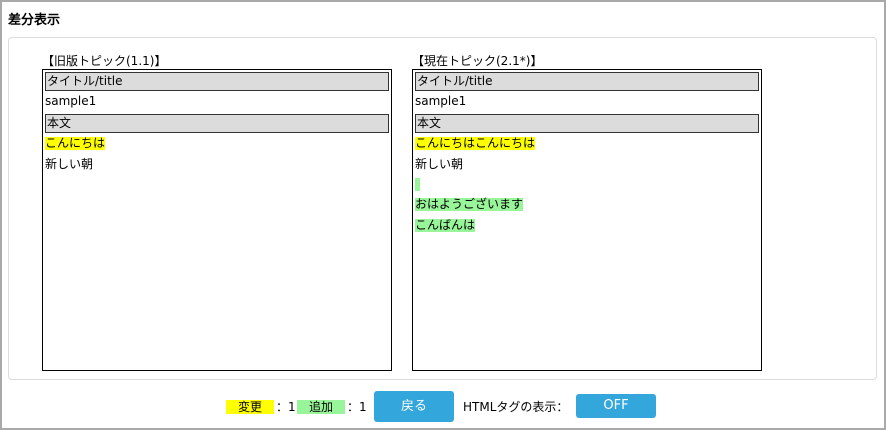 Image resolution: width=886 pixels, height=430 pixels. I want to click on diff-line-added: おはようございます, so click(587, 204).